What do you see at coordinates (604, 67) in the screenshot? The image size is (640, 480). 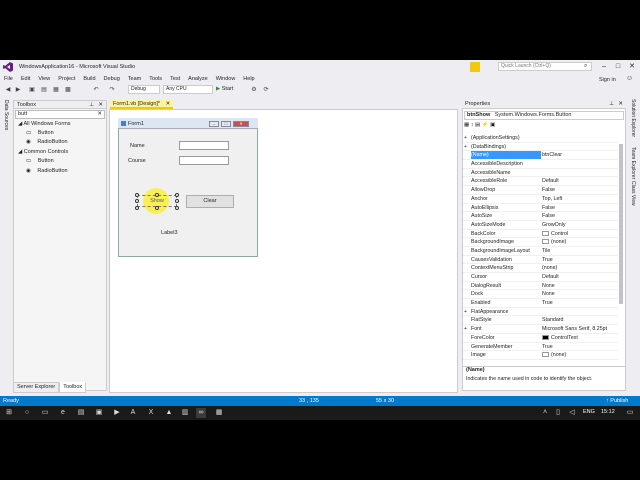 I see `minimize-button: –` at bounding box center [604, 67].